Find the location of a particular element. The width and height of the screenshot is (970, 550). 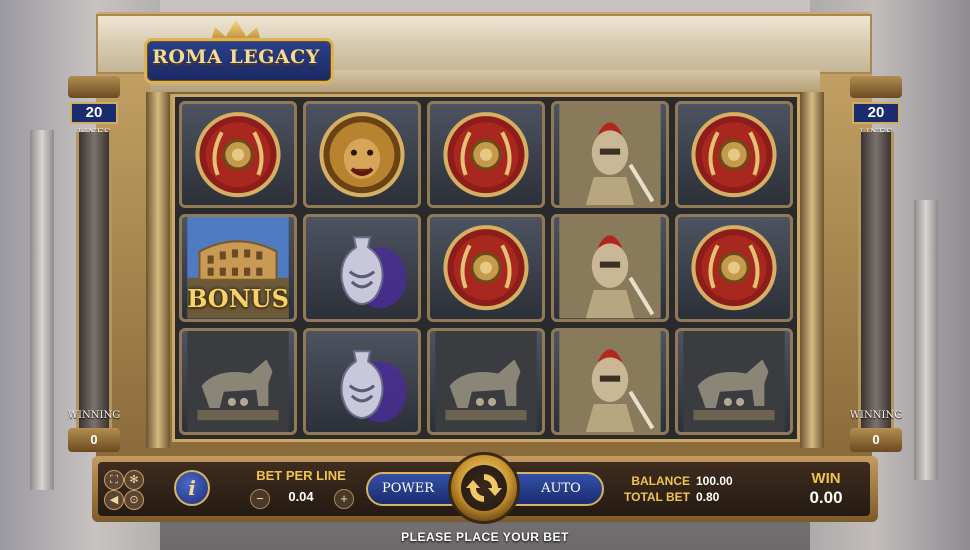

balance-value: 100.00 is located at coordinates (714, 481).